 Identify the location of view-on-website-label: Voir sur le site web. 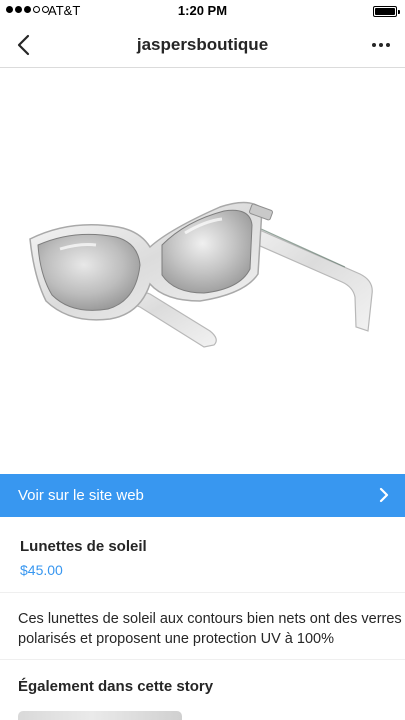
(81, 495).